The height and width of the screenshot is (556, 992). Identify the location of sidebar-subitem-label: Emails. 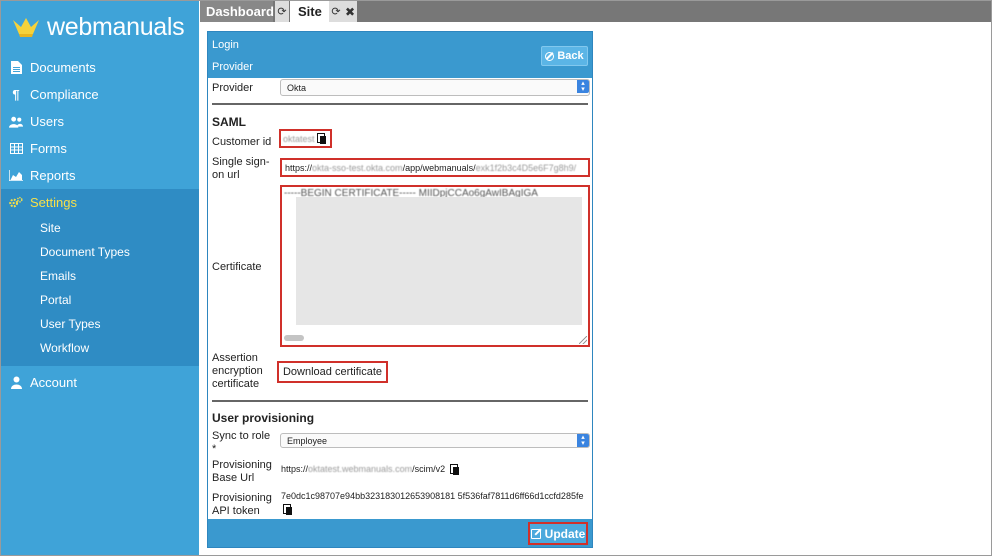
(58, 276).